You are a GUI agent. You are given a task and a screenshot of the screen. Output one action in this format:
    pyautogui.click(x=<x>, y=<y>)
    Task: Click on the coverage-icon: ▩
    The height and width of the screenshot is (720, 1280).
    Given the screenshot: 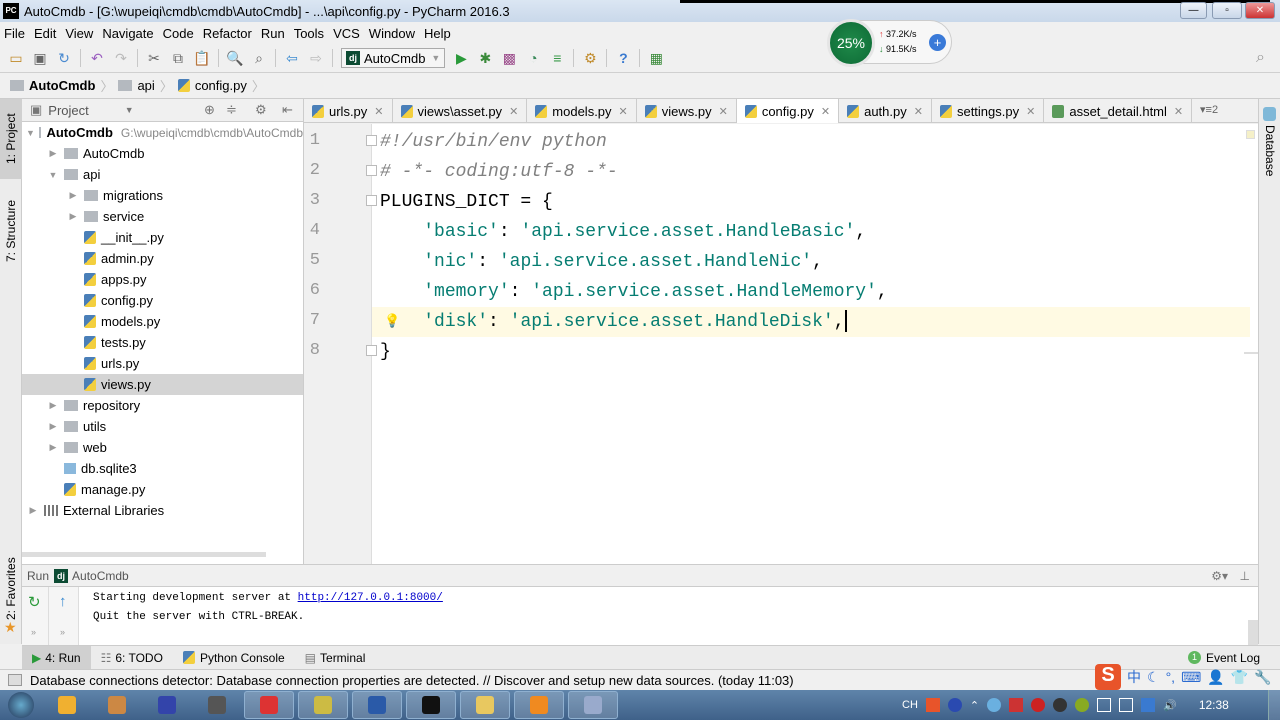 What is the action you would take?
    pyautogui.click(x=509, y=58)
    